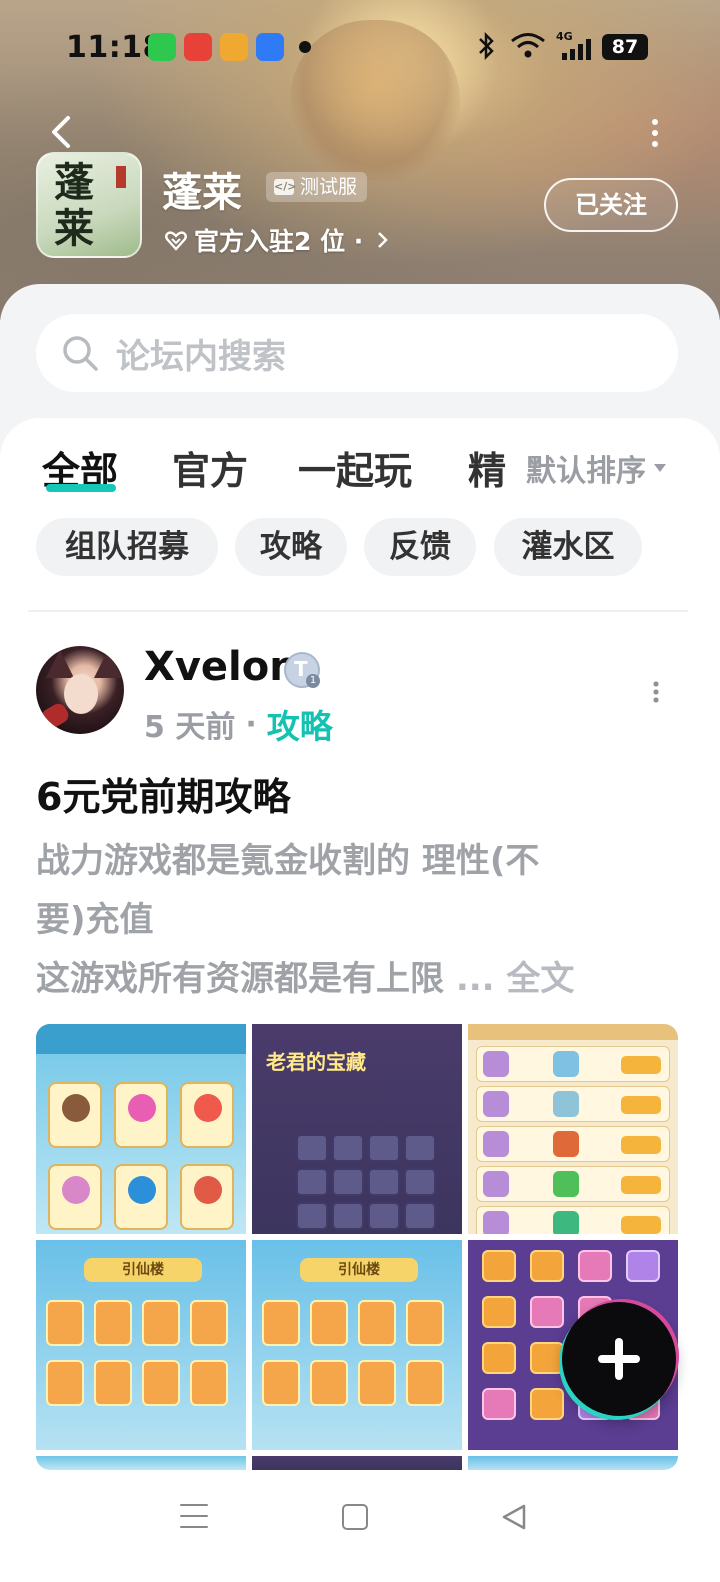 The width and height of the screenshot is (720, 1582). I want to click on wifi-icon, so click(528, 45).